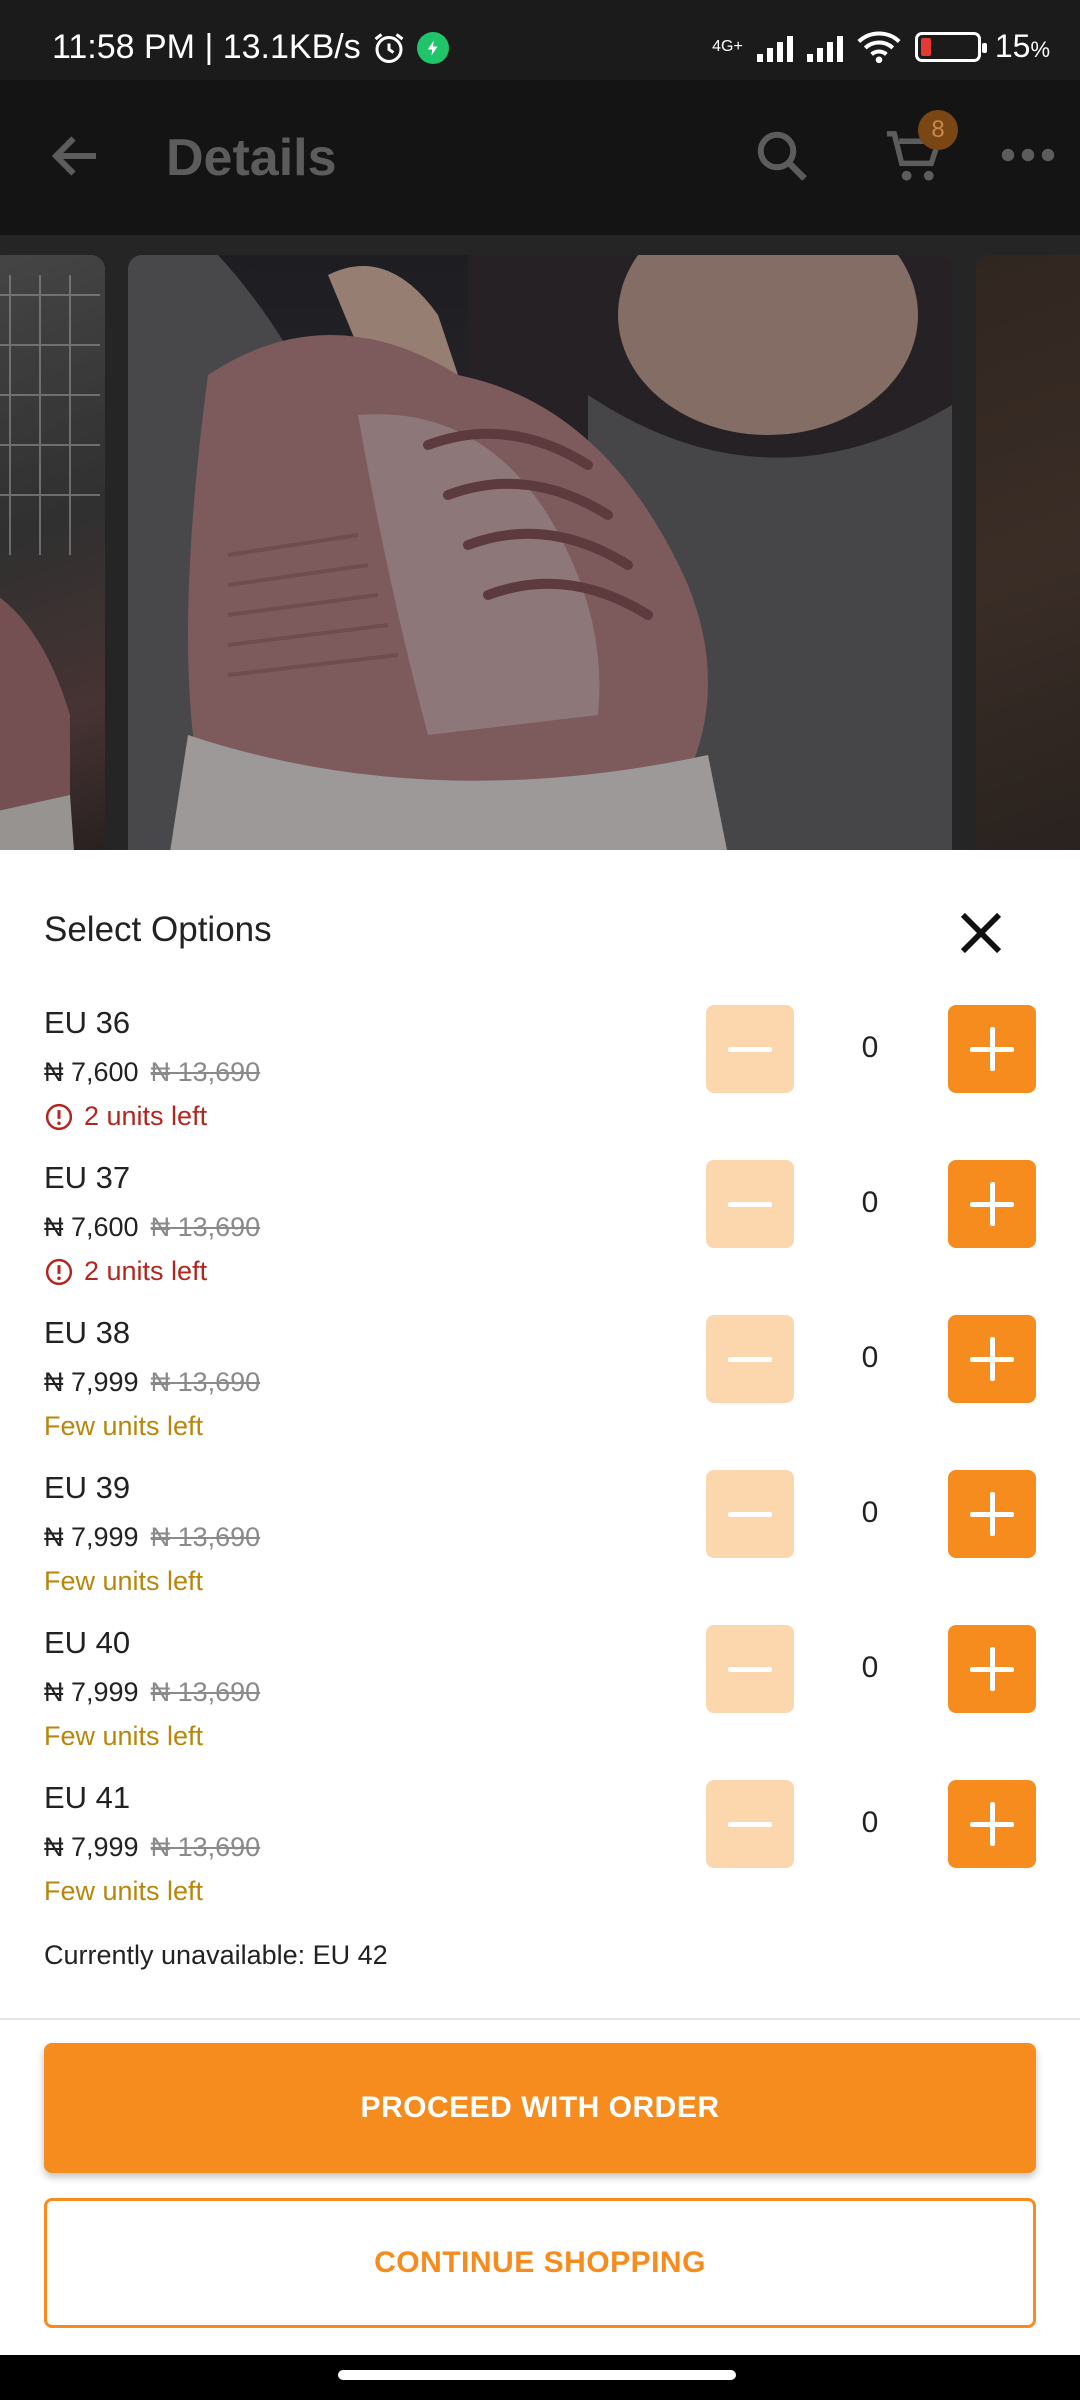 The height and width of the screenshot is (2400, 1080). I want to click on system-nav-bar, so click(540, 2377).